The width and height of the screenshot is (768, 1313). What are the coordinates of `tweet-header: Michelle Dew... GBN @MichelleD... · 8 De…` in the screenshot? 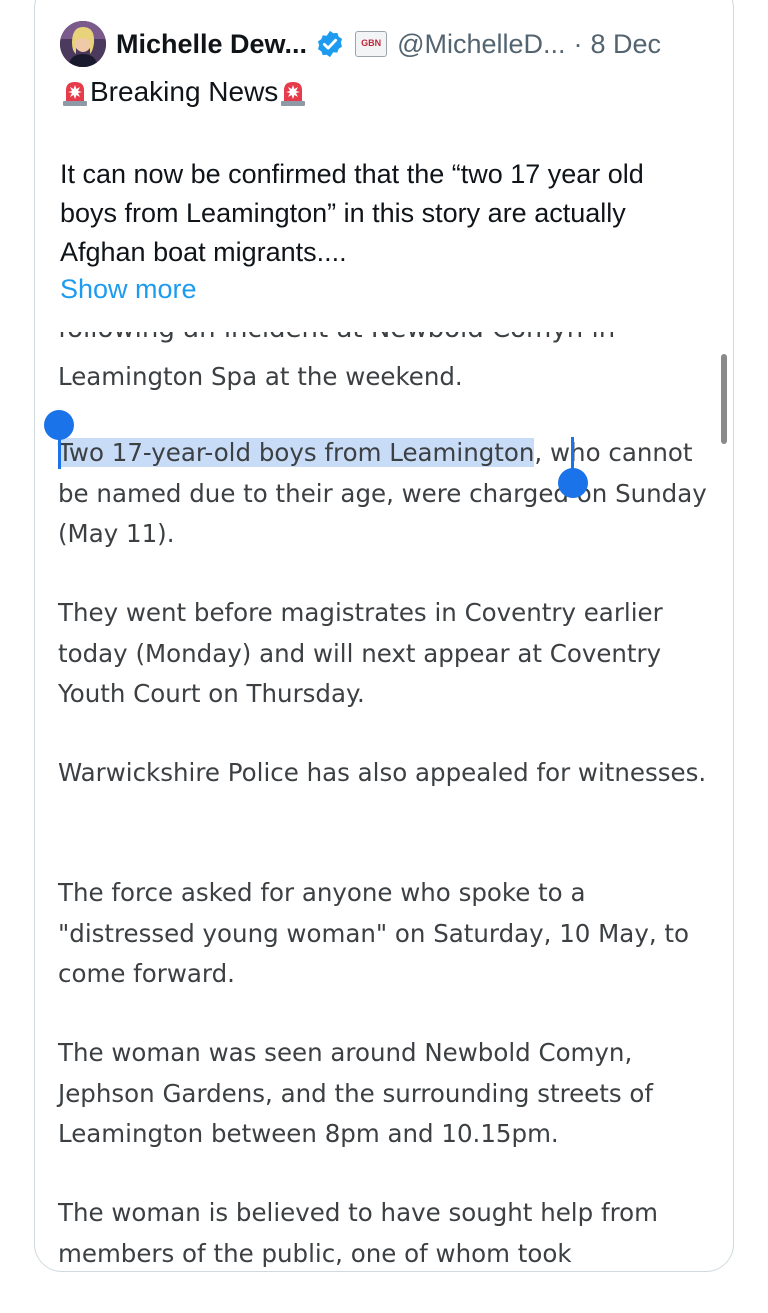 It's located at (360, 44).